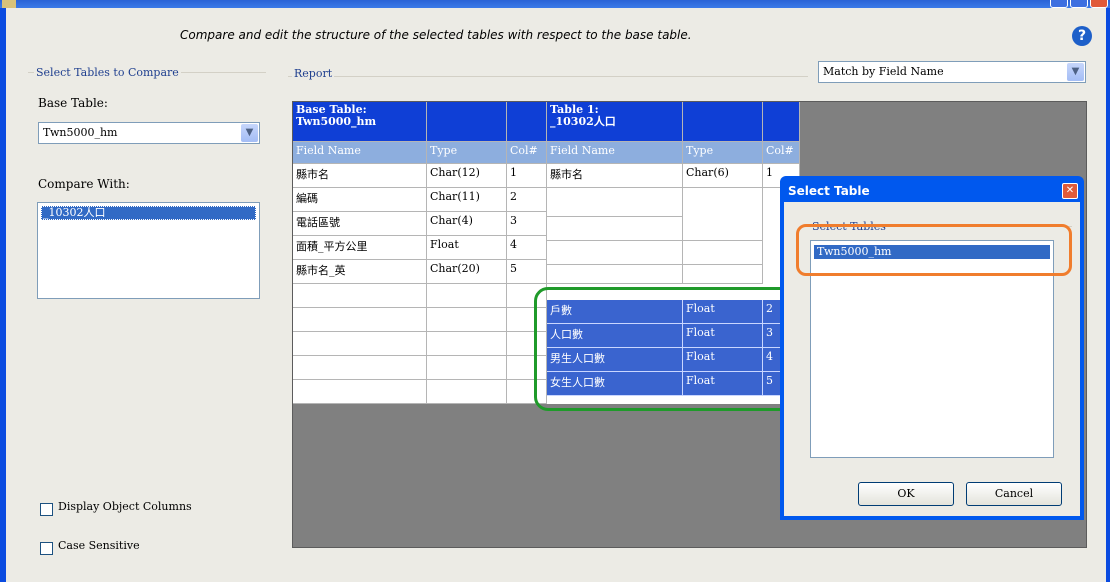  I want to click on report-group-title: Report, so click(313, 73).